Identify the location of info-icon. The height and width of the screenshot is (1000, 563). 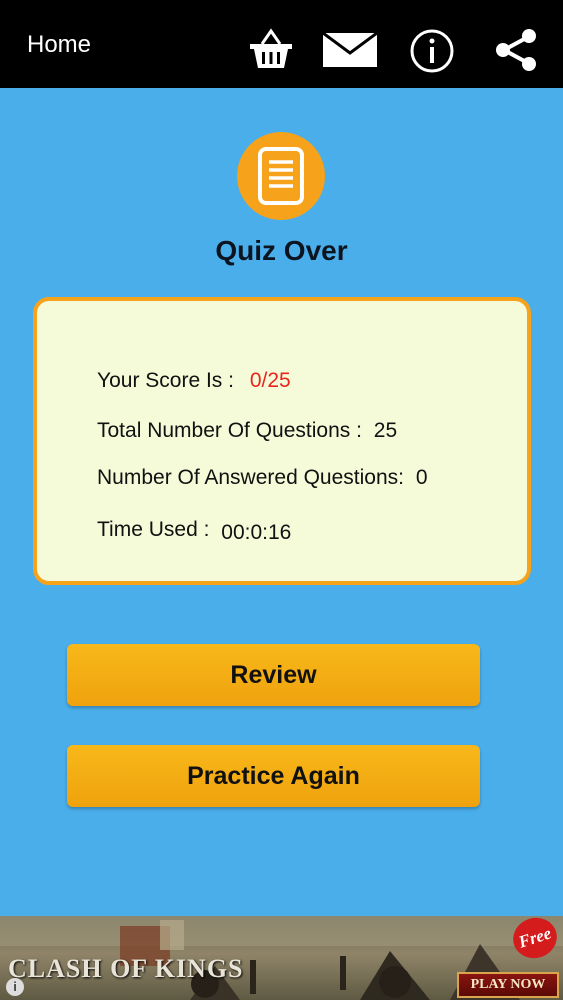
(432, 51).